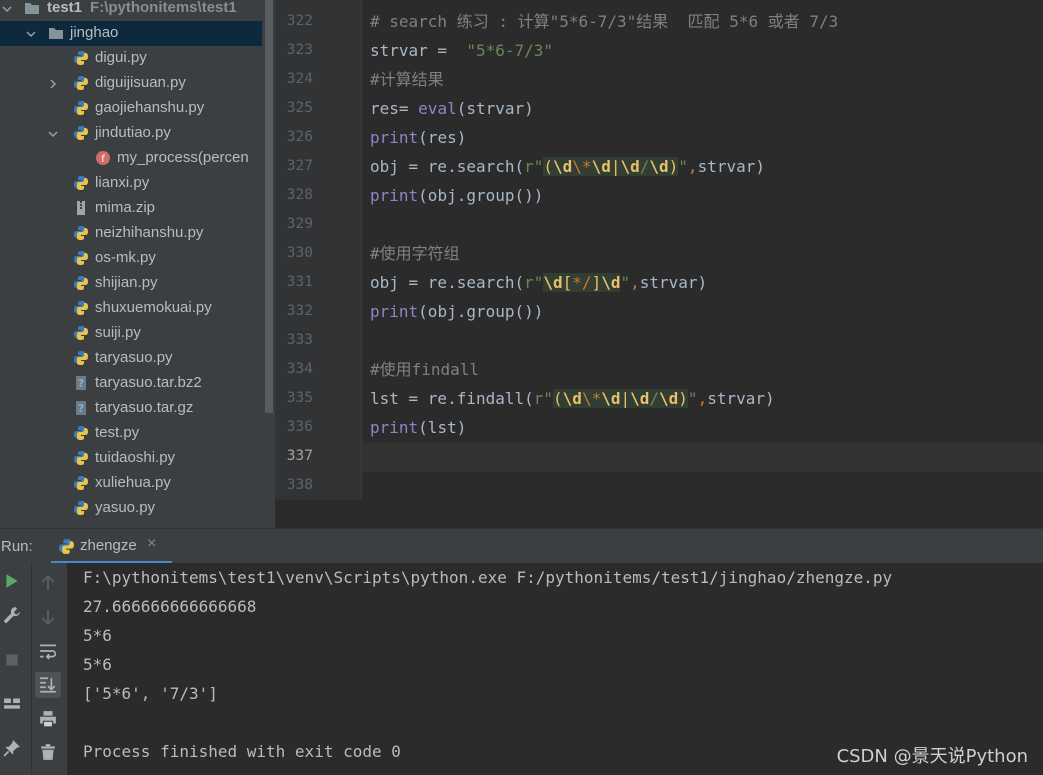  I want to click on function-icon: f, so click(103, 158).